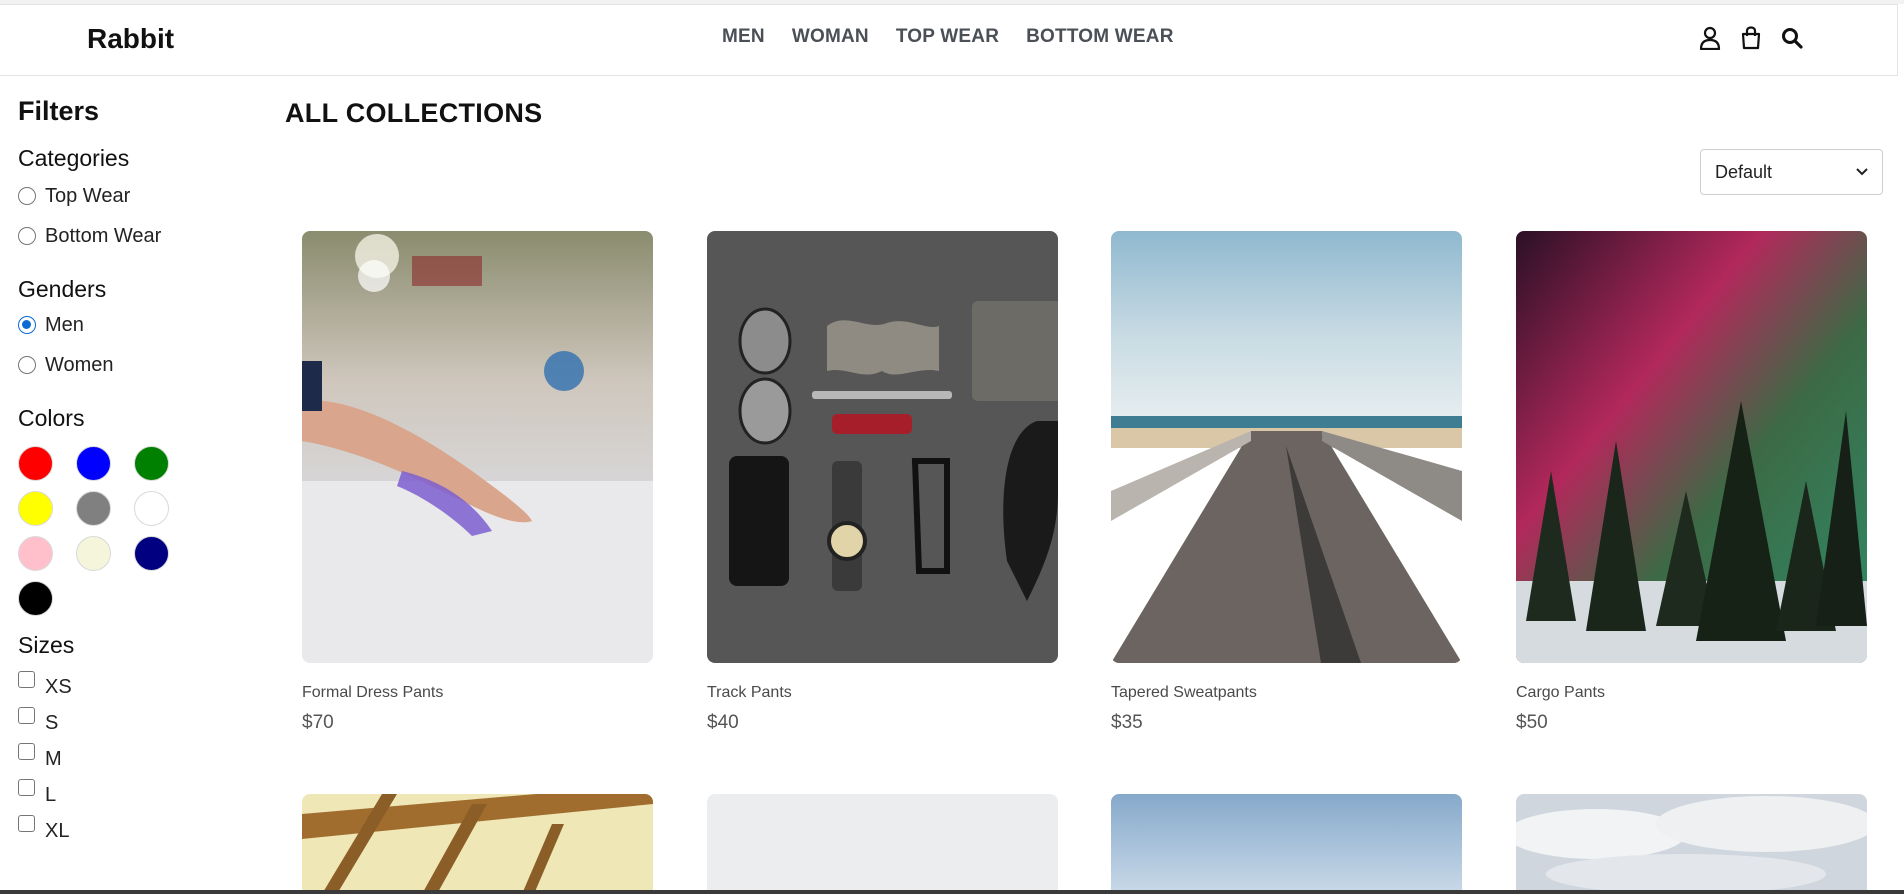  I want to click on site-logo: Rabbit, so click(130, 39).